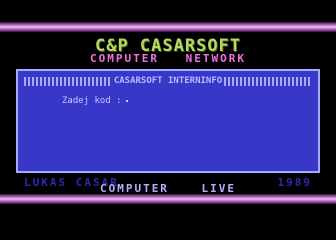 The image size is (336, 240). I want to click on code-prompt: Zadej kod :, so click(95, 101).